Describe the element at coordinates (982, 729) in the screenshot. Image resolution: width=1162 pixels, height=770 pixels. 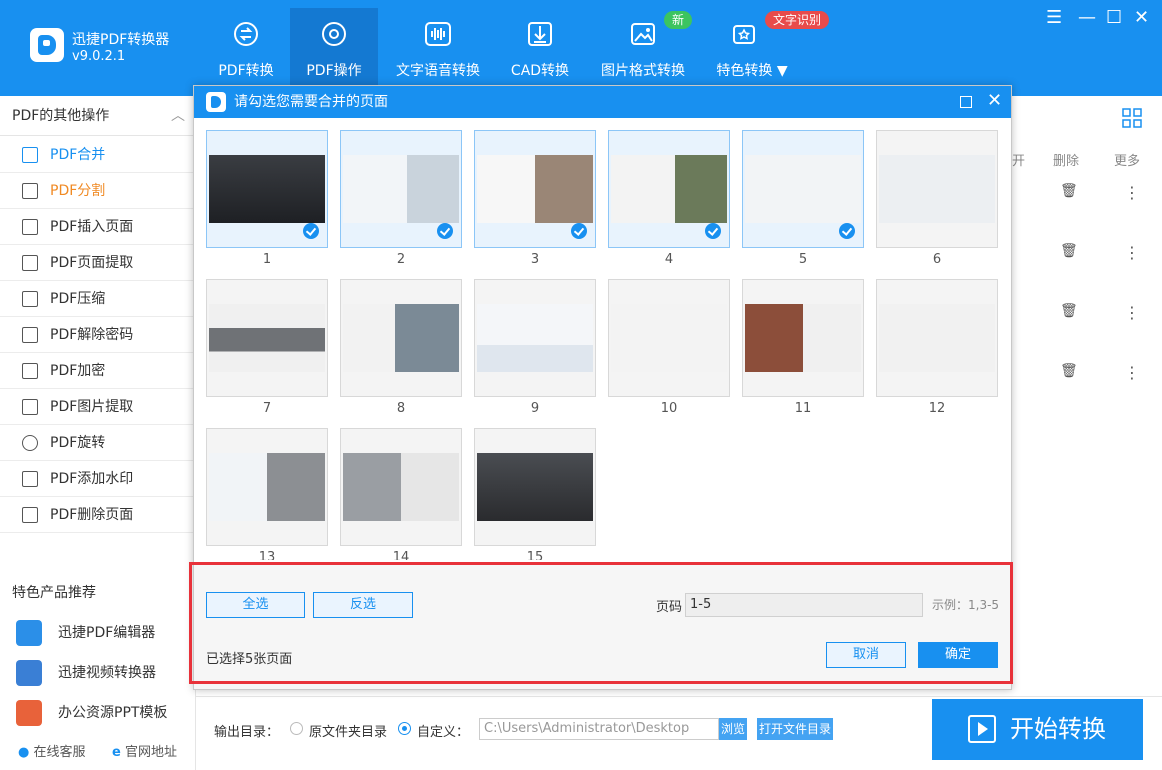
I see `play-icon` at that location.